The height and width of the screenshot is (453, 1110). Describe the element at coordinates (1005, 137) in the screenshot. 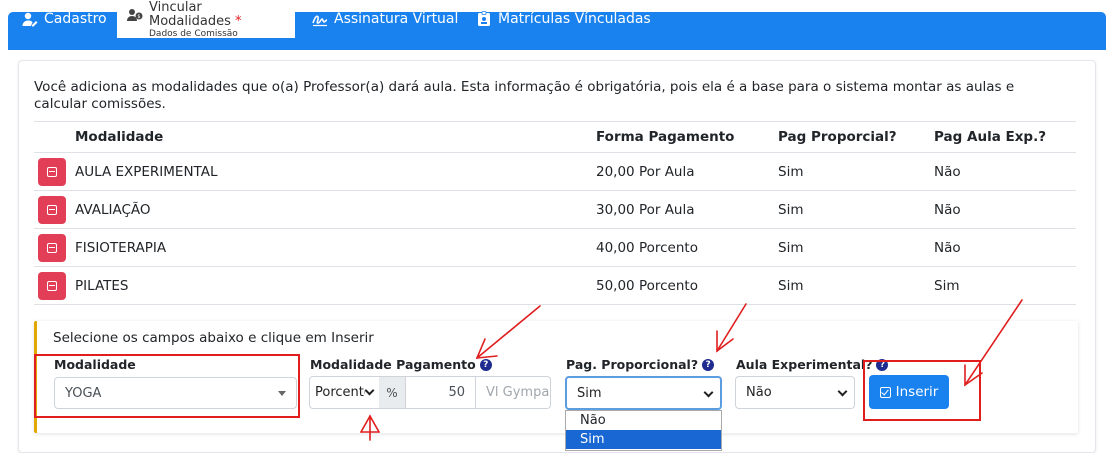

I see `col-pag-aula-exp: Pag Aula Exp.?` at that location.